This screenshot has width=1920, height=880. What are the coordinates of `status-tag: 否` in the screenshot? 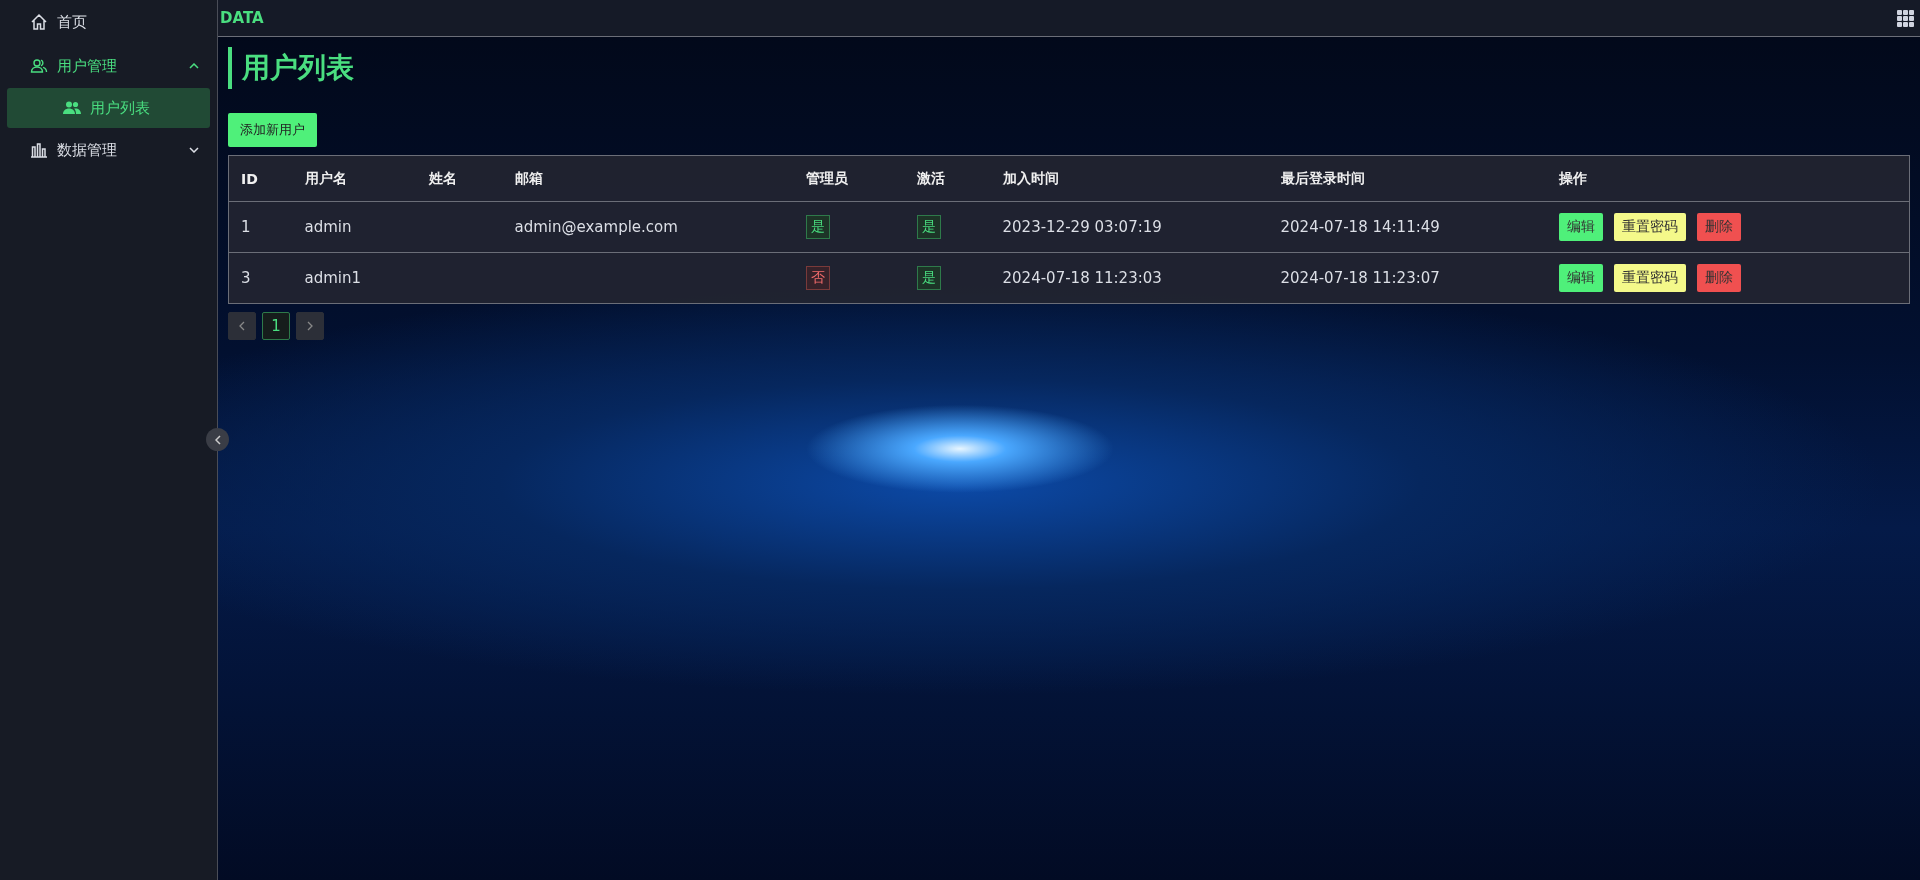 It's located at (817, 278).